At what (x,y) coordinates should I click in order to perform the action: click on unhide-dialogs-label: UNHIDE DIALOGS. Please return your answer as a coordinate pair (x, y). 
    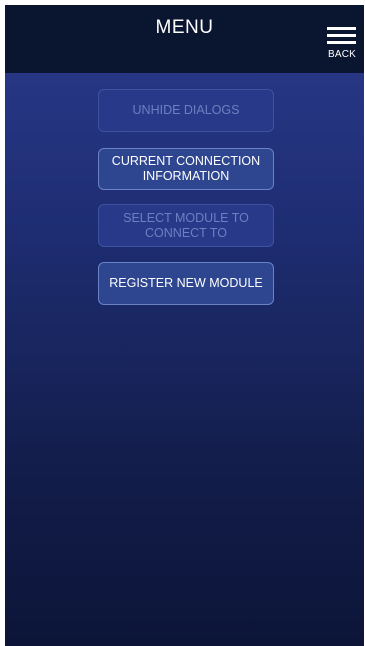
    Looking at the image, I should click on (186, 110).